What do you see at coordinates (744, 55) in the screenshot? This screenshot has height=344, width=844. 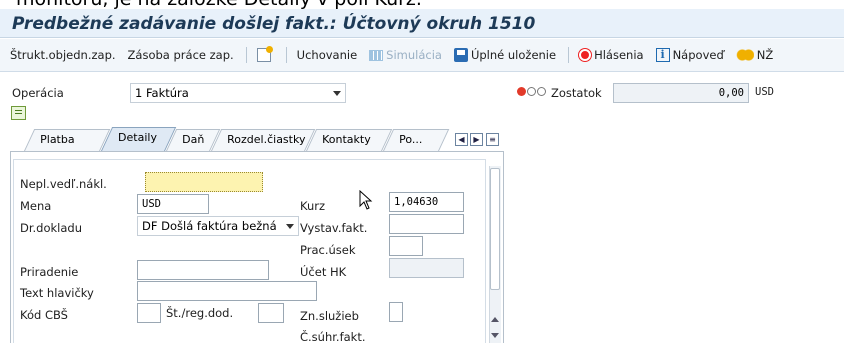 I see `glasses-icon` at bounding box center [744, 55].